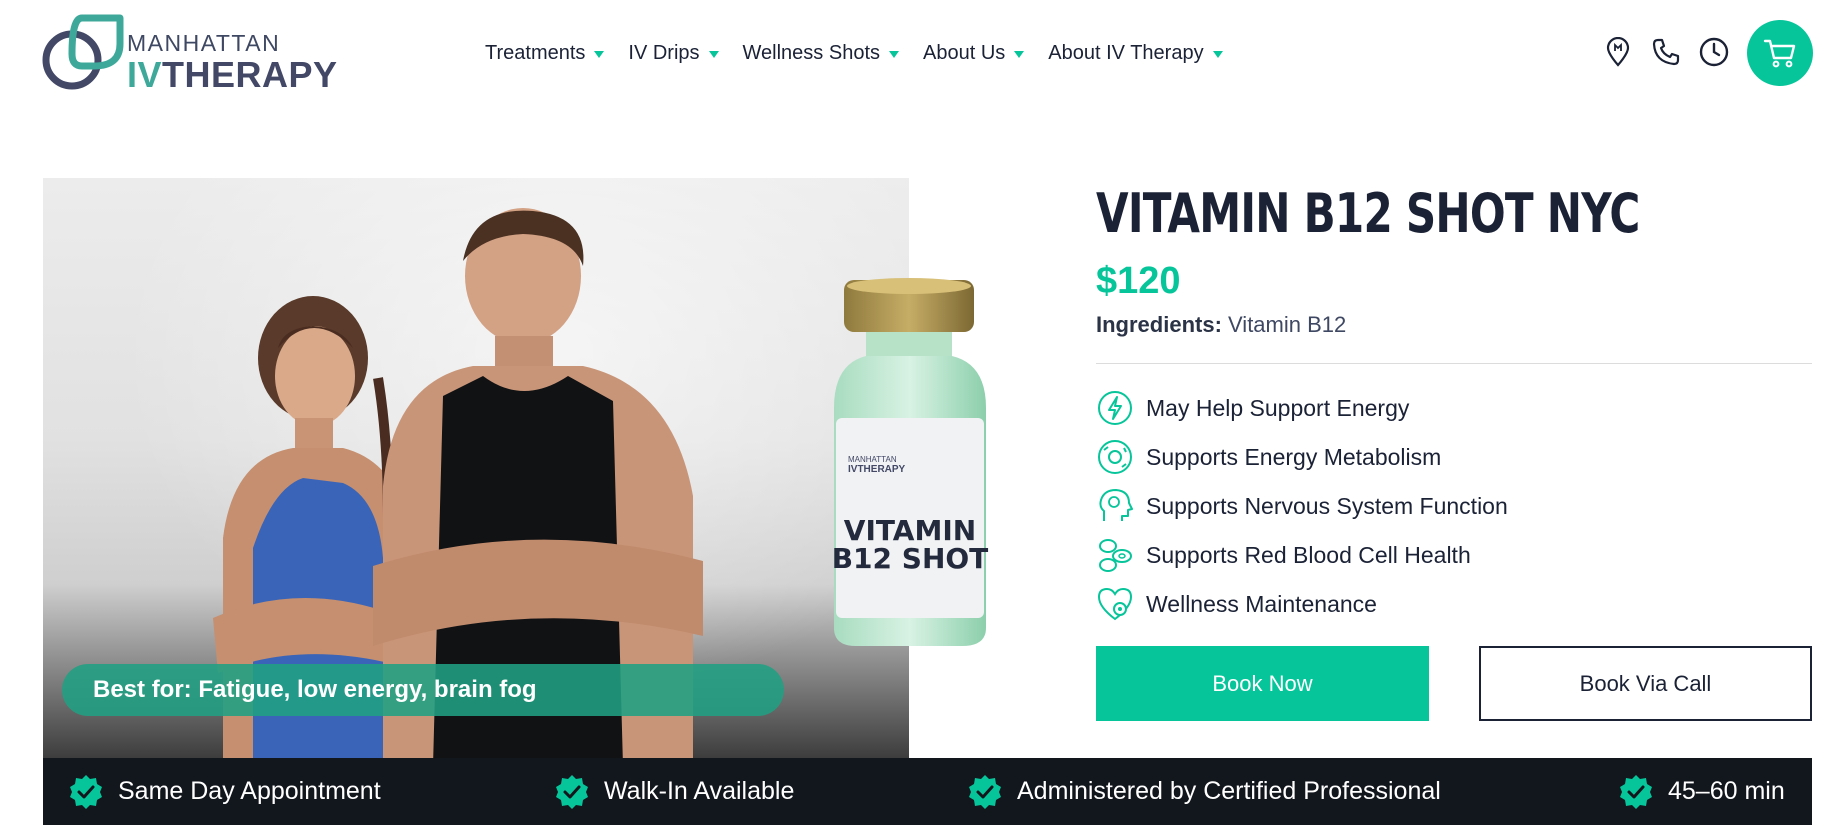 This screenshot has height=837, width=1828. I want to click on nav-item-iv-drips: IV Drips, so click(673, 53).